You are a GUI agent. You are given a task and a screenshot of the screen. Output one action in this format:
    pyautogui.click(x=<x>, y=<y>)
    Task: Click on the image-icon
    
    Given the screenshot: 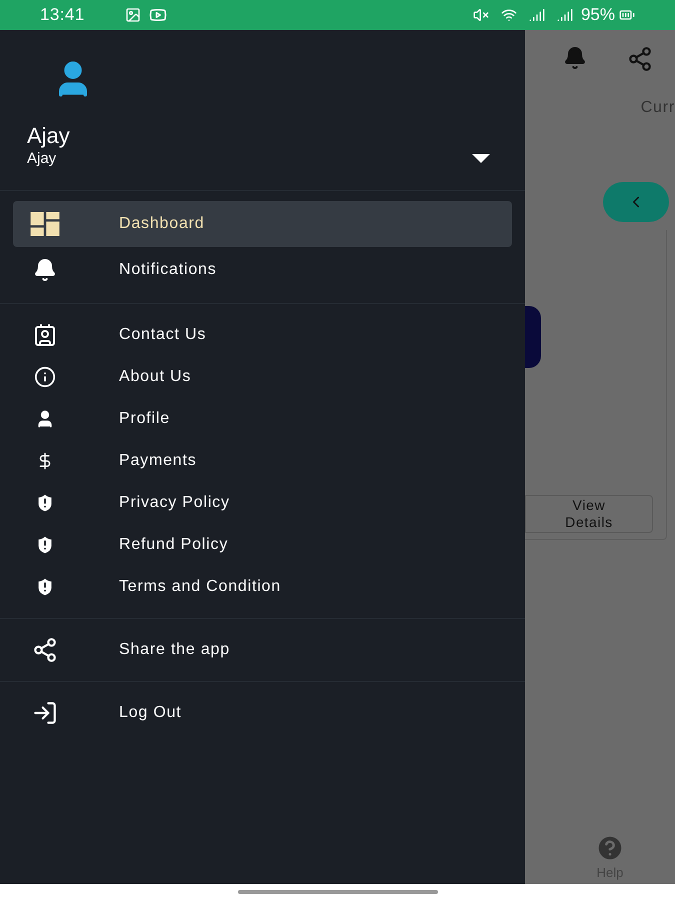 What is the action you would take?
    pyautogui.click(x=132, y=15)
    